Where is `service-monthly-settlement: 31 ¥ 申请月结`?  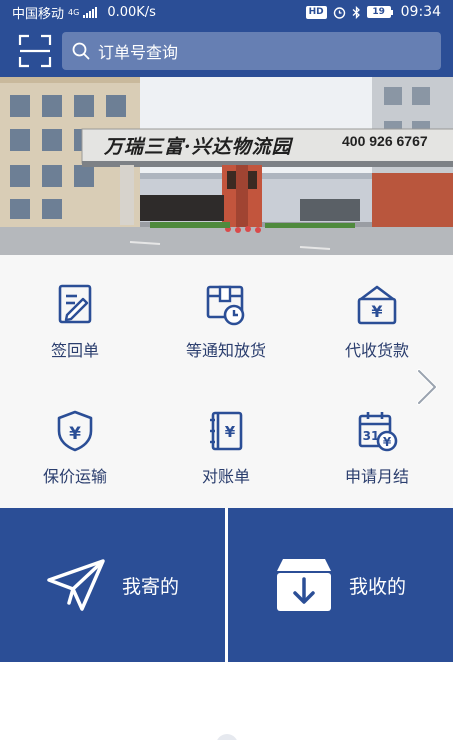 service-monthly-settlement: 31 ¥ 申请月结 is located at coordinates (377, 459).